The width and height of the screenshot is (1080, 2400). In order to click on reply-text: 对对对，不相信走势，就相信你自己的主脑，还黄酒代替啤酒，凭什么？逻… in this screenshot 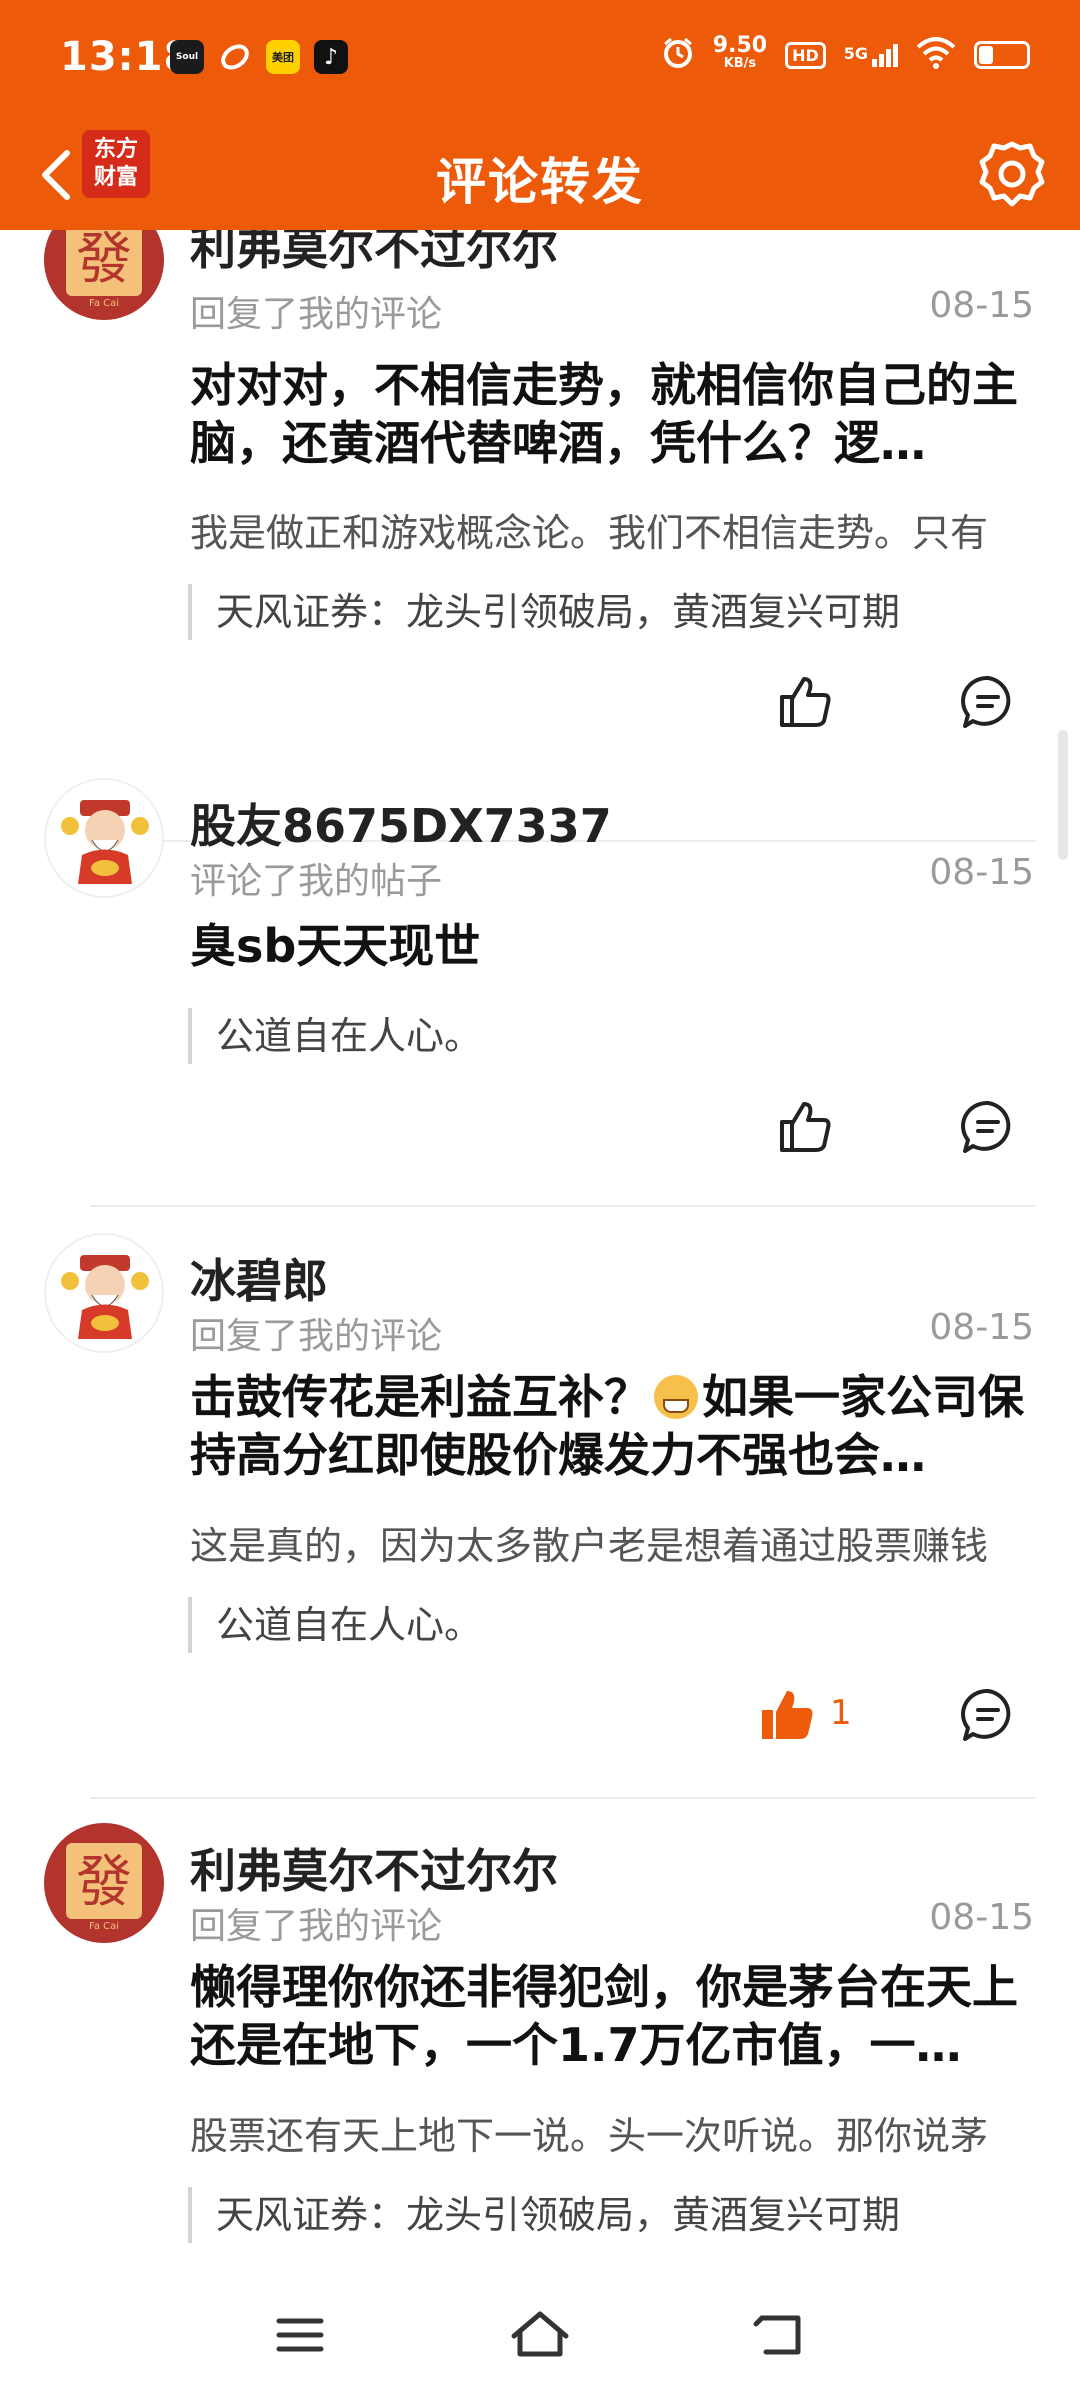, I will do `click(610, 414)`.